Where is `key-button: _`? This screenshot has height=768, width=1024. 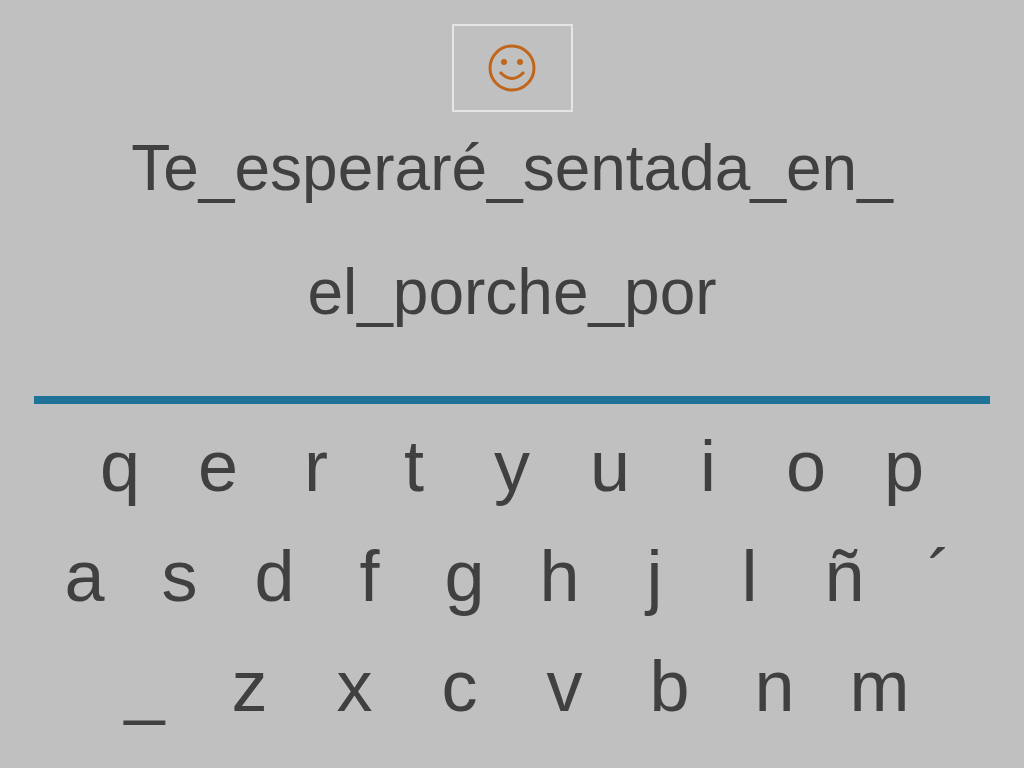 key-button: _ is located at coordinates (144, 686).